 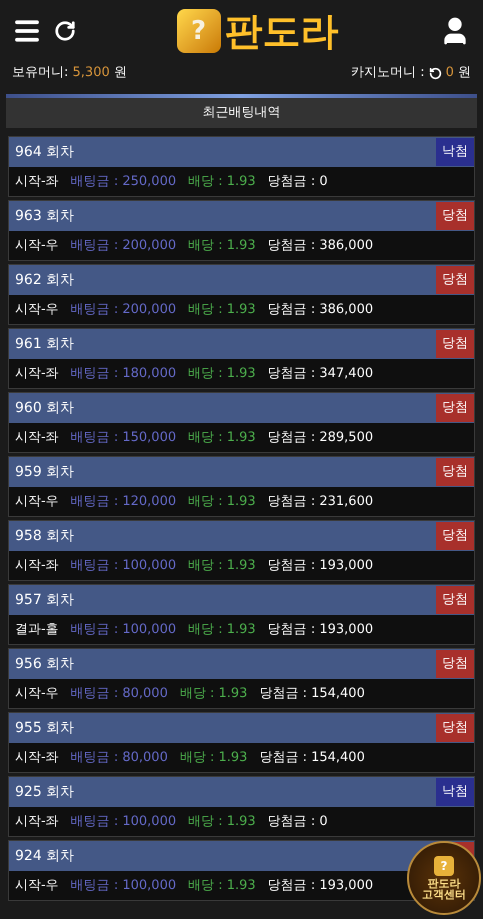 I want to click on round-label: 924 회차, so click(x=44, y=856).